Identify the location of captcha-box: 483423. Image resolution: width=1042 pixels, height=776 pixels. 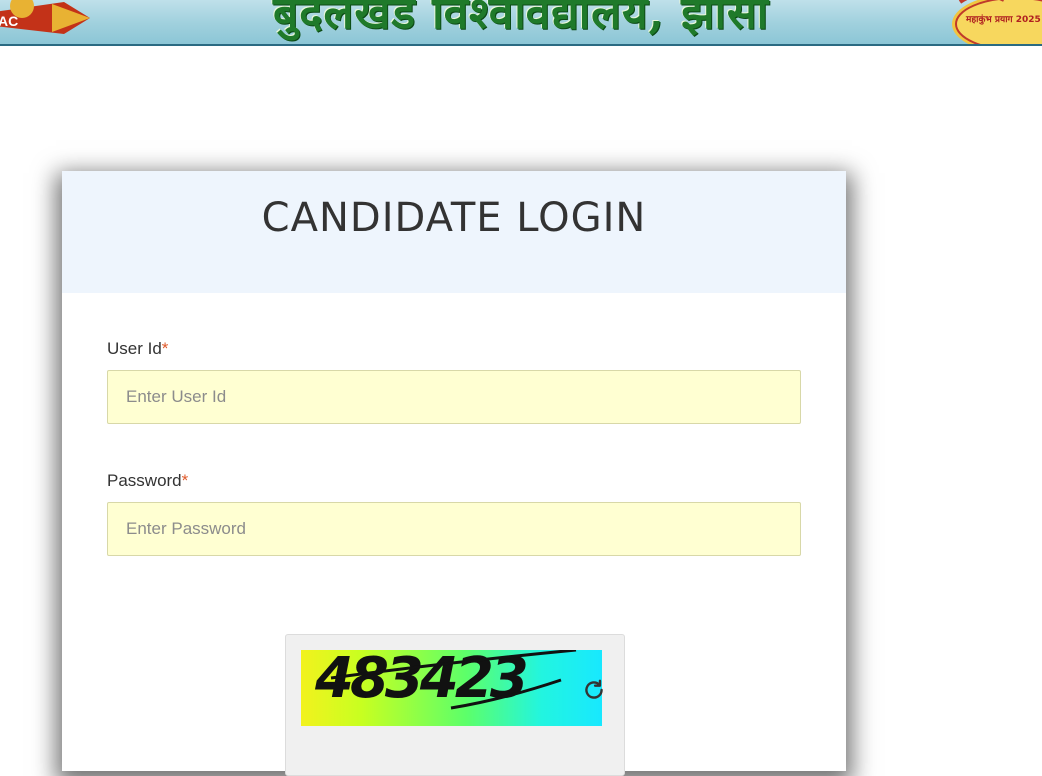
(455, 705).